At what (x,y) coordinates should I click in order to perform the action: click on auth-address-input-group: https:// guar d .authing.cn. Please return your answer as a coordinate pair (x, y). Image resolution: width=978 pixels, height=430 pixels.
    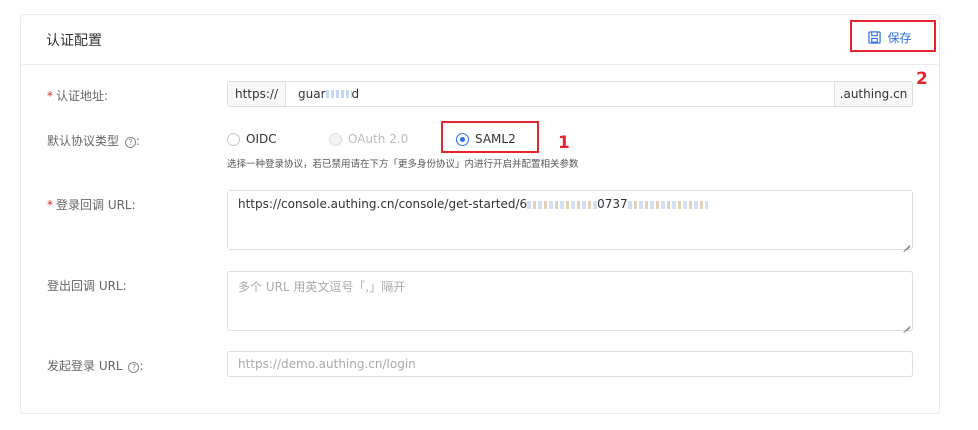
    Looking at the image, I should click on (570, 94).